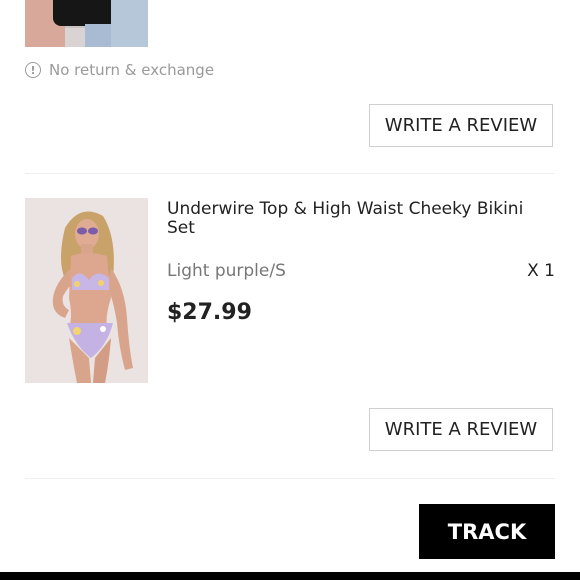  I want to click on bottom-bar, so click(290, 576).